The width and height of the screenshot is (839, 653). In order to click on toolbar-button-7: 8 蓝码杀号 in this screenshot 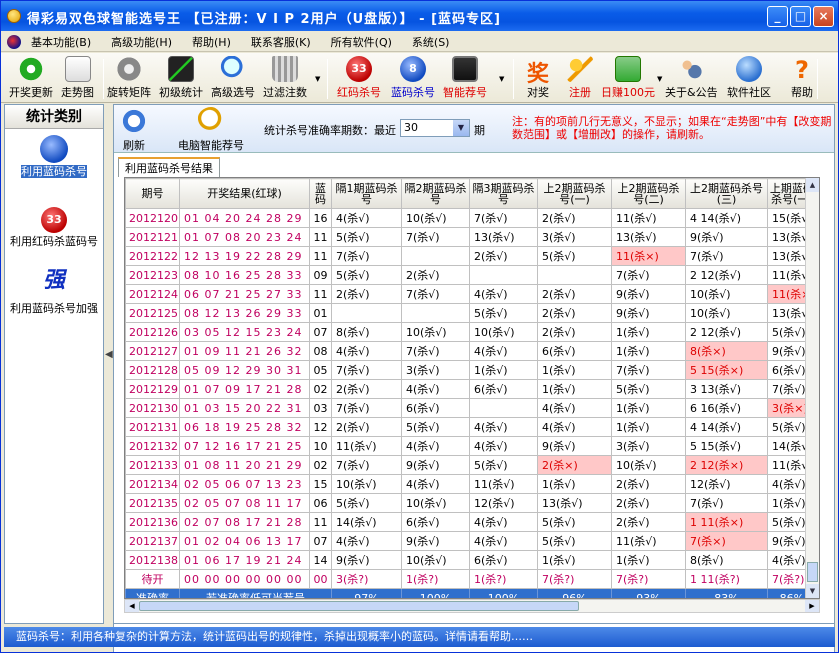, I will do `click(413, 78)`.